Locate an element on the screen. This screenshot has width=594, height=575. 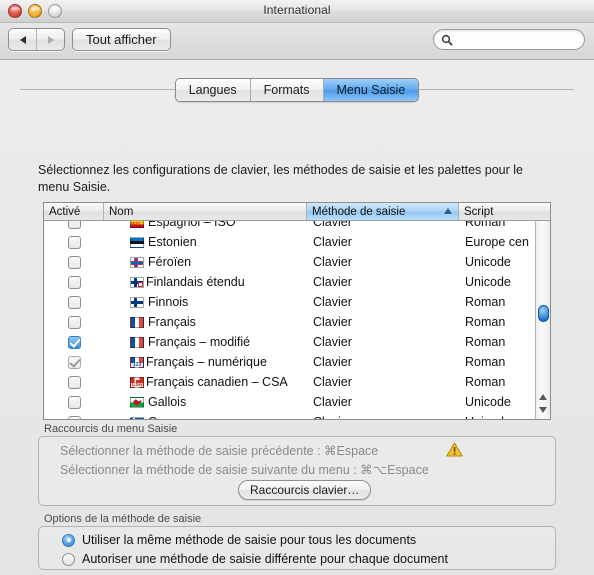
scrollbar-thumb is located at coordinates (543, 313).